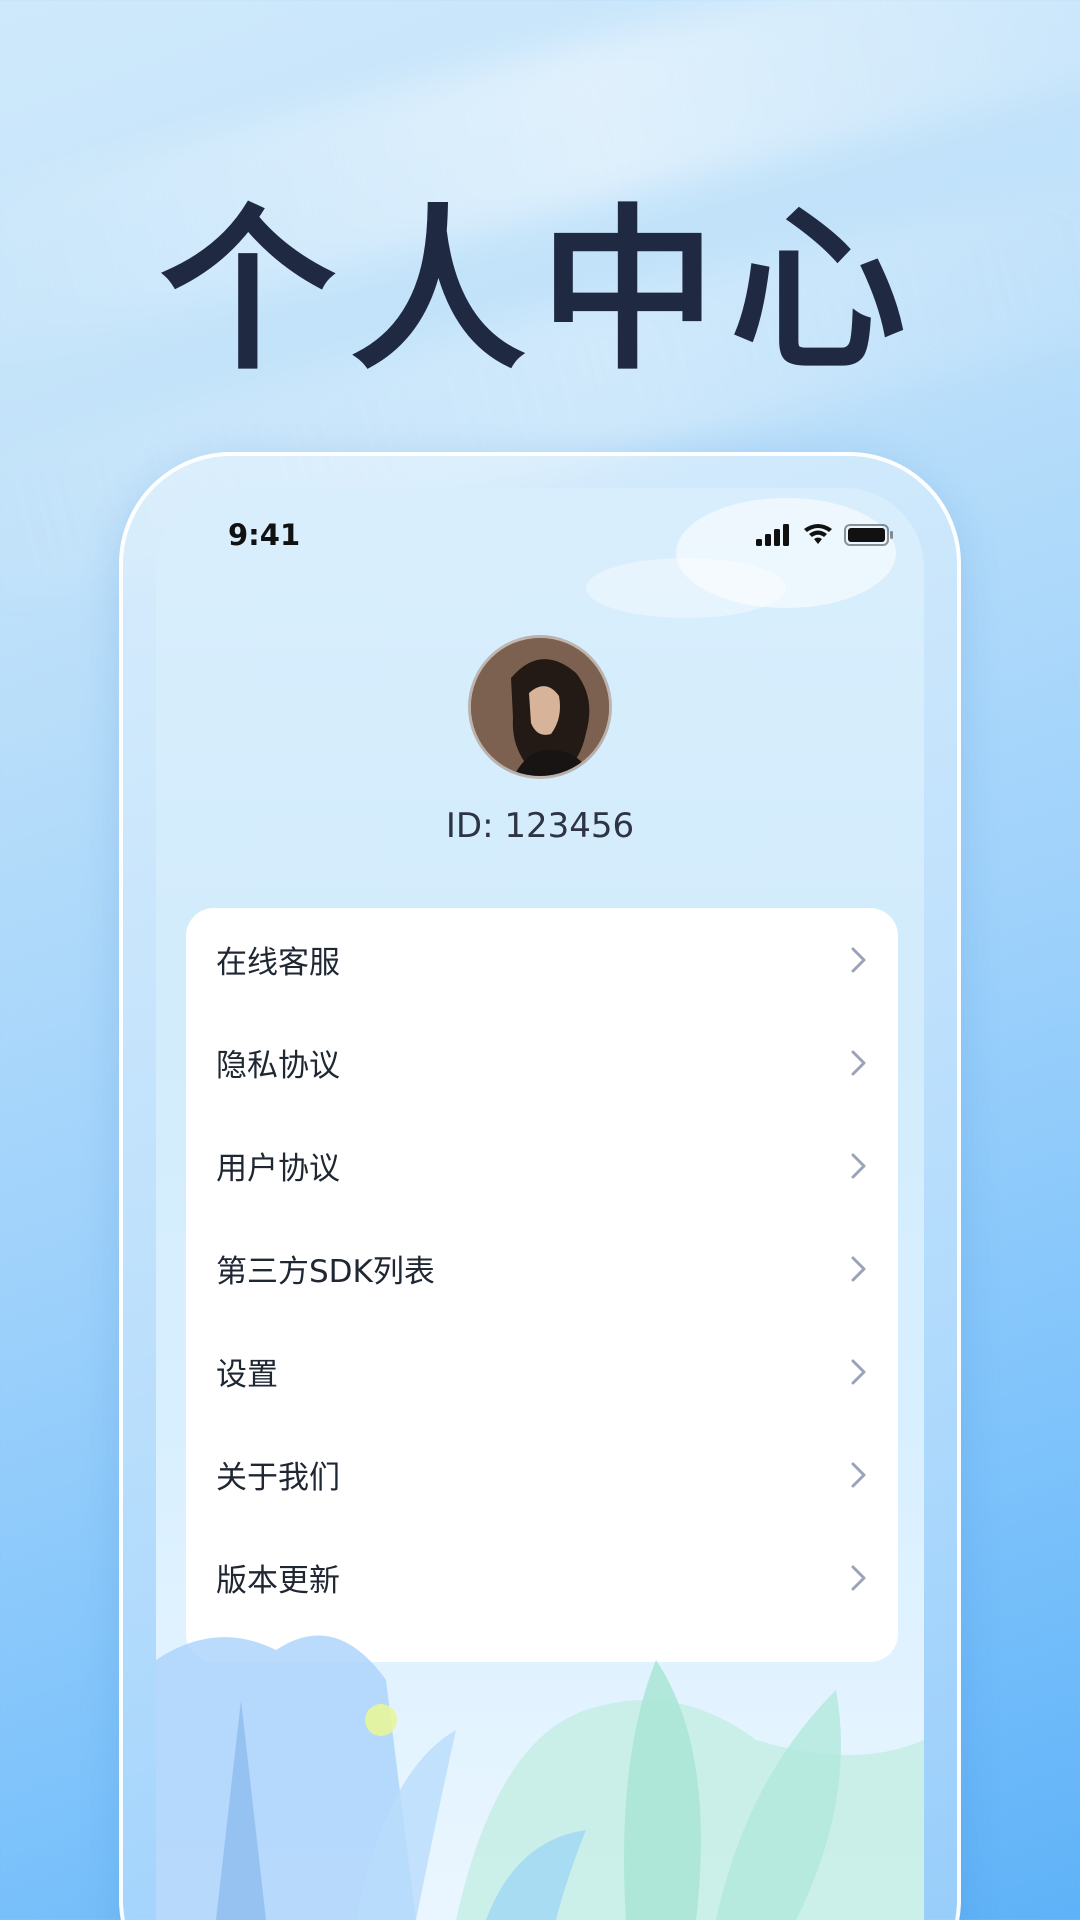 The height and width of the screenshot is (1920, 1080). What do you see at coordinates (542, 1577) in the screenshot?
I see `menu-item-version-update: 版本更新` at bounding box center [542, 1577].